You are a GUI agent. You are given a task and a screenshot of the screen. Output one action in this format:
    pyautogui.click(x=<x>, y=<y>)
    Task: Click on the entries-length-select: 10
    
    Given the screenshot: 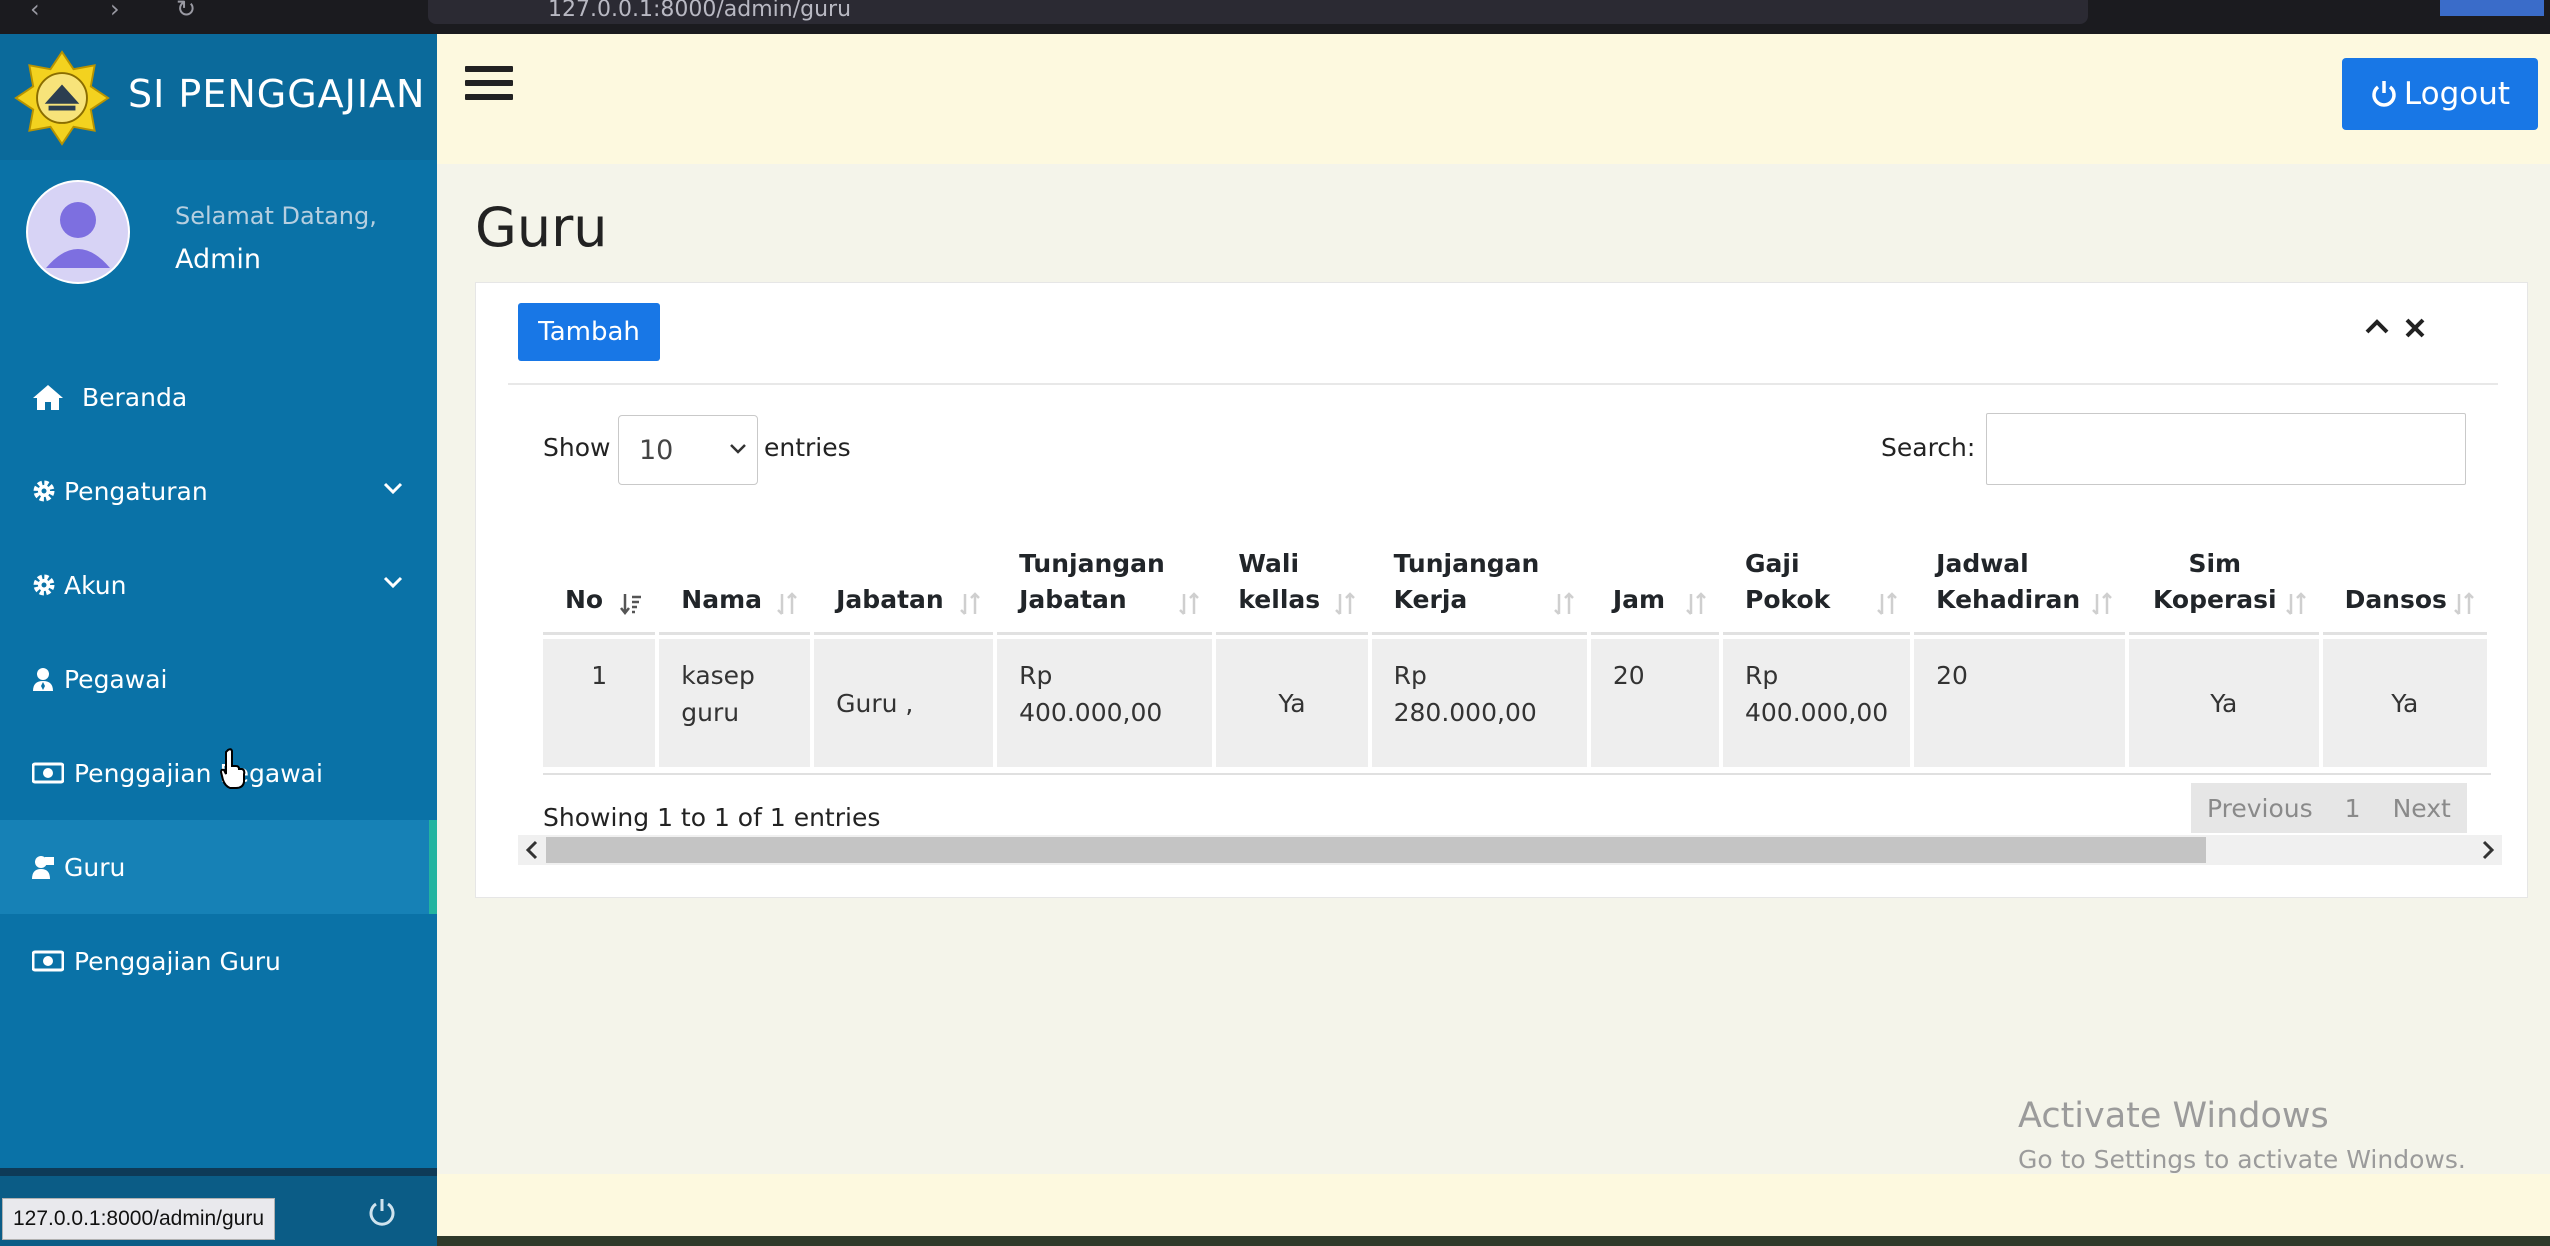 What is the action you would take?
    pyautogui.click(x=688, y=450)
    